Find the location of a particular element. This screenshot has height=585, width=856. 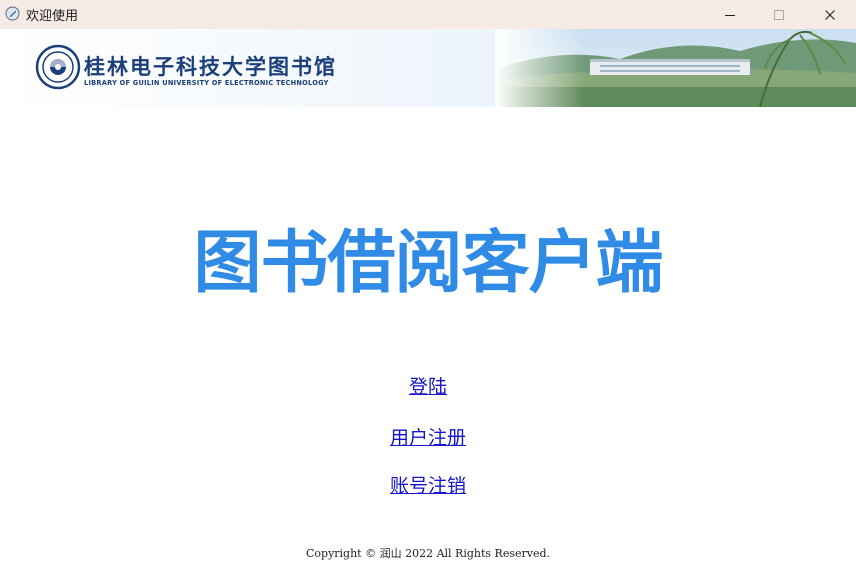

register-link-row: 用户注册 is located at coordinates (428, 436).